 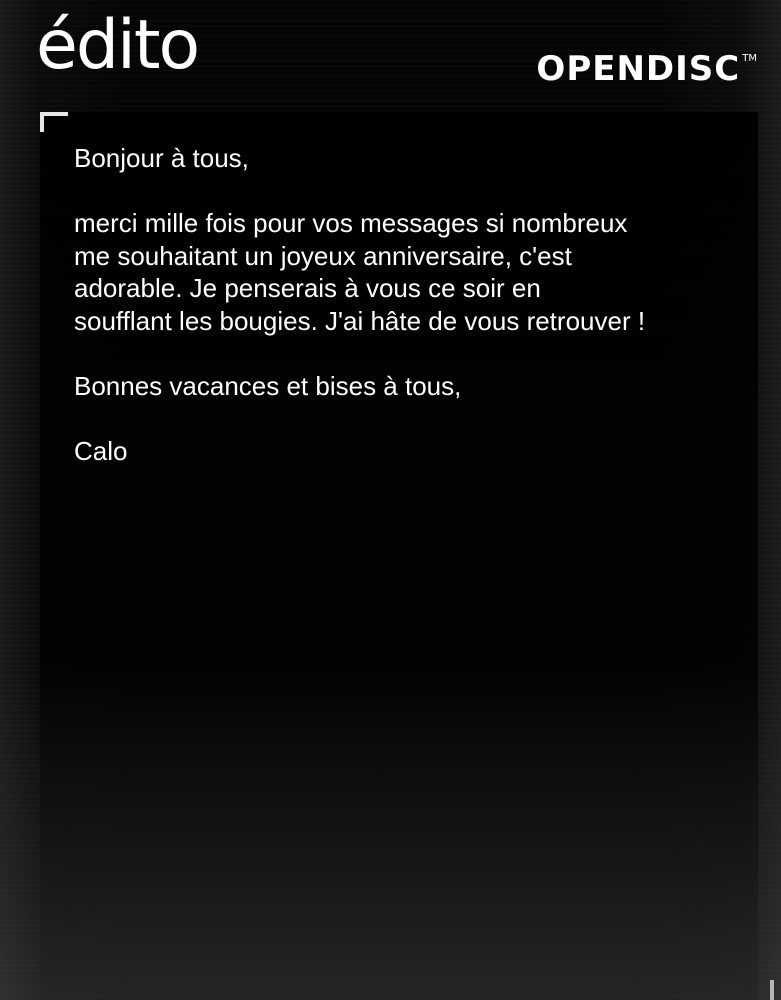 What do you see at coordinates (161, 158) in the screenshot?
I see `greeting: Bonjour à tous,` at bounding box center [161, 158].